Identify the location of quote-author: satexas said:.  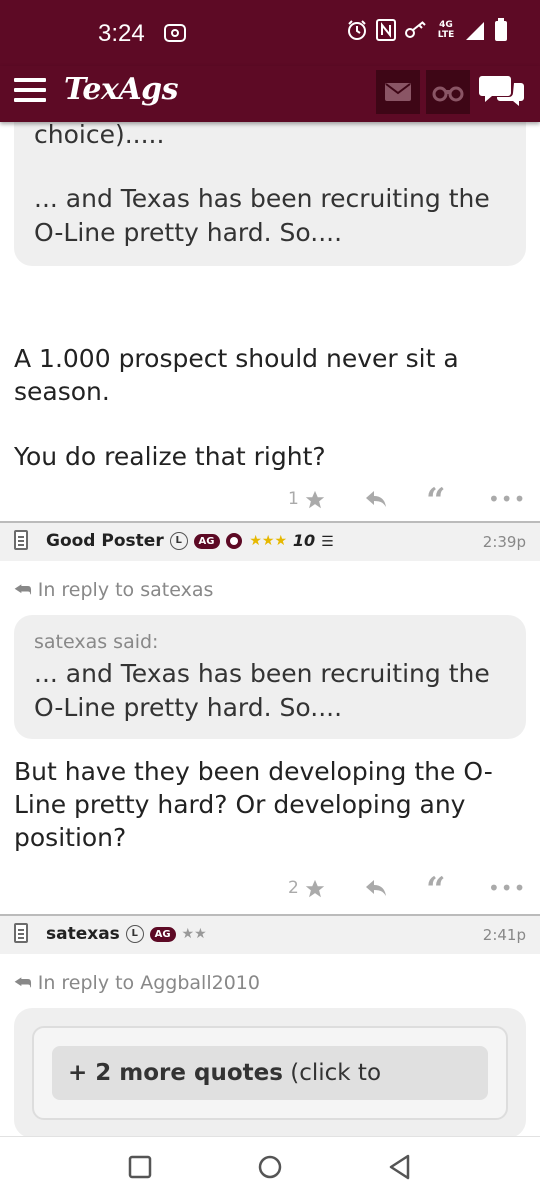
(96, 642).